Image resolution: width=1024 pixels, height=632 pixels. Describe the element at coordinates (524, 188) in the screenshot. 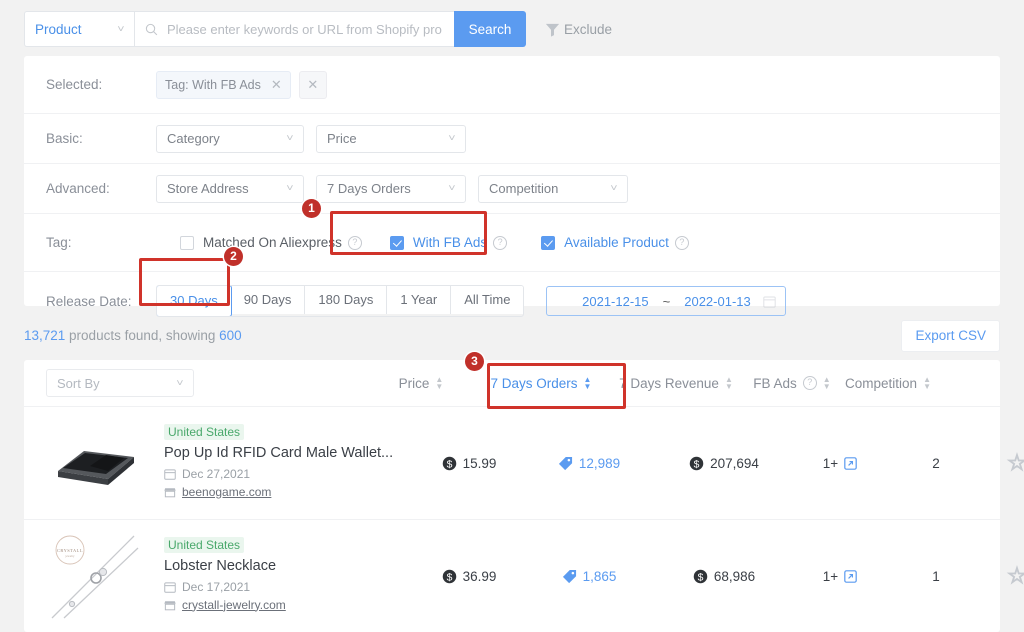

I see `dropdown-competition-label: Competition` at that location.